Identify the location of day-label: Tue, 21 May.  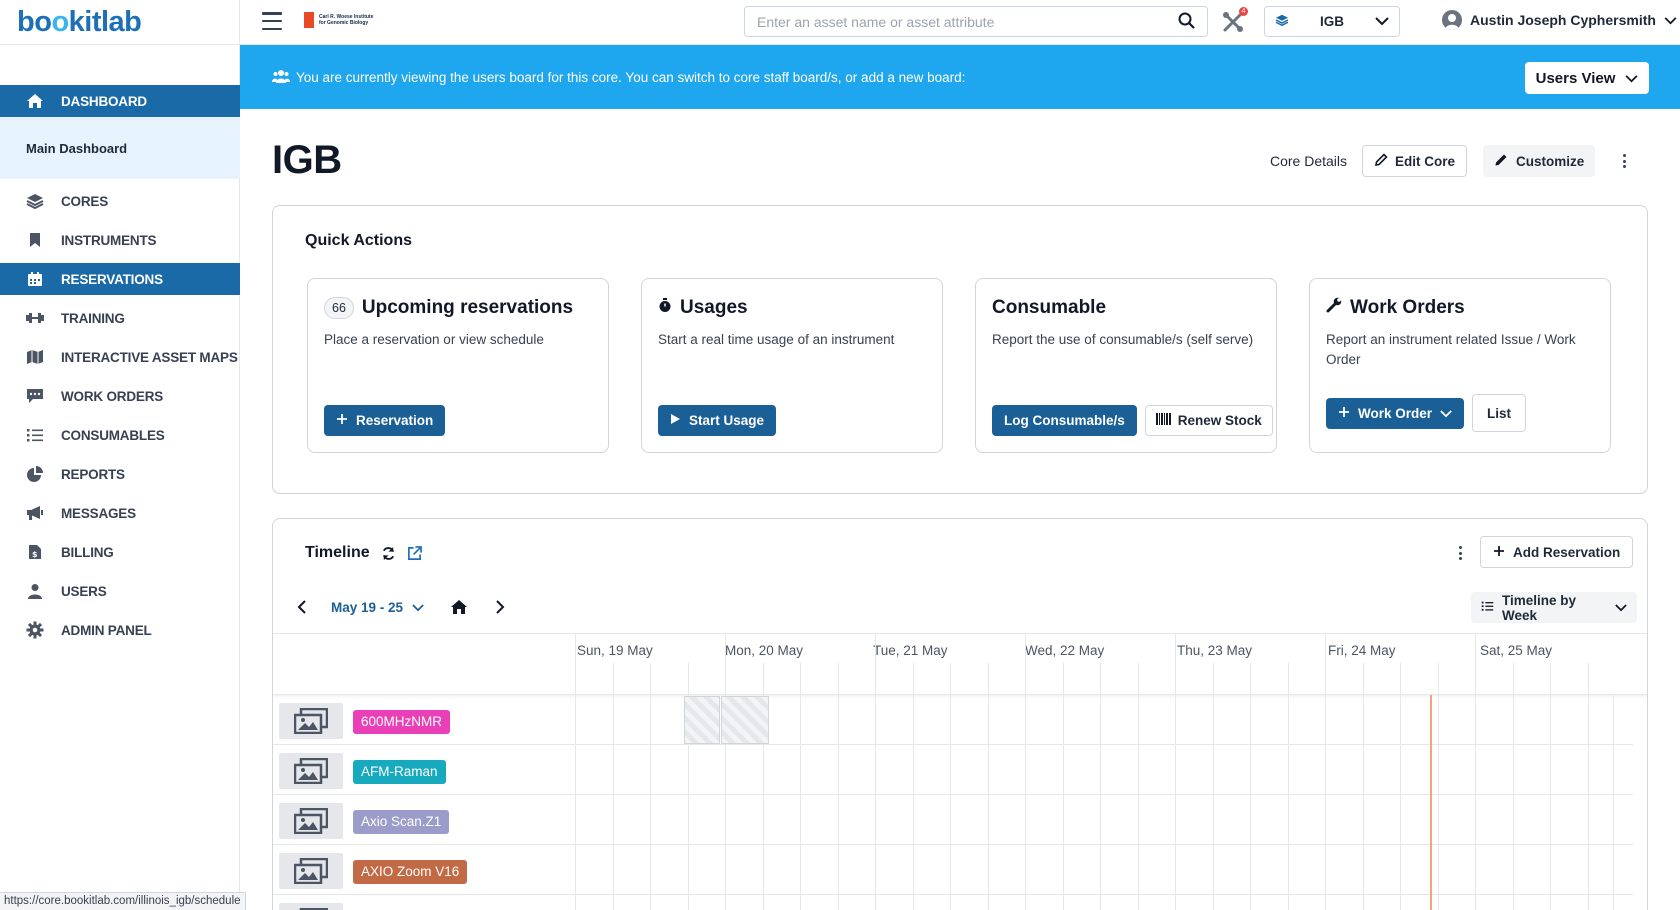
(910, 650).